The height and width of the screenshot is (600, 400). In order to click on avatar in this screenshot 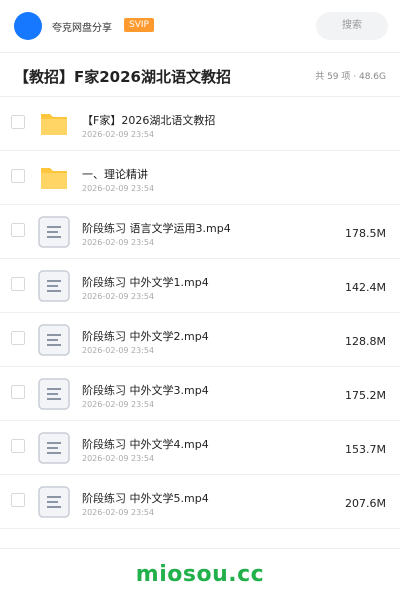, I will do `click(28, 26)`.